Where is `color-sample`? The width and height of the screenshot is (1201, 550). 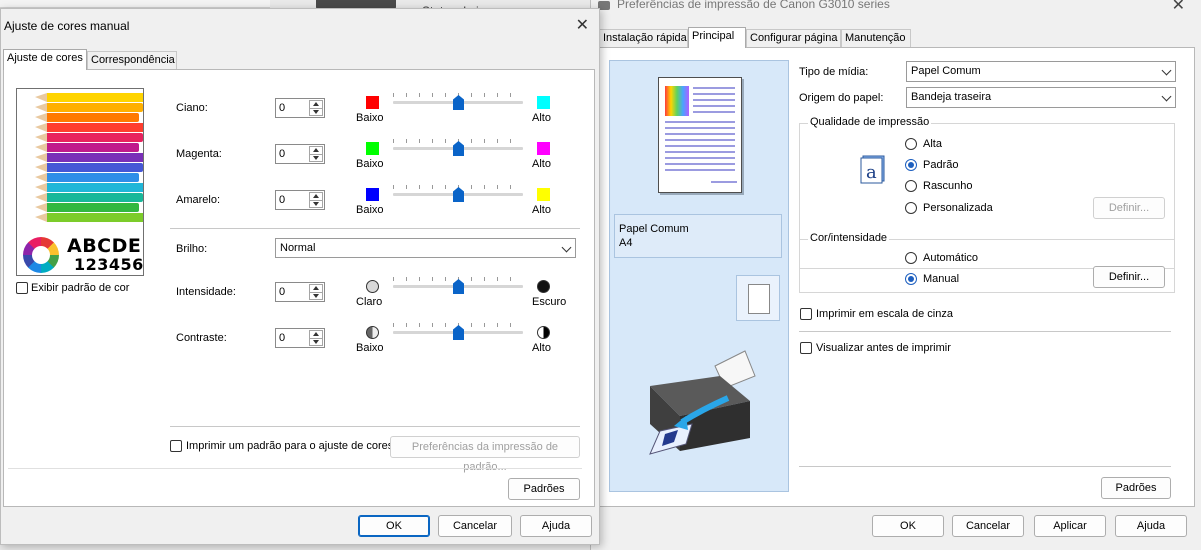 color-sample is located at coordinates (677, 101).